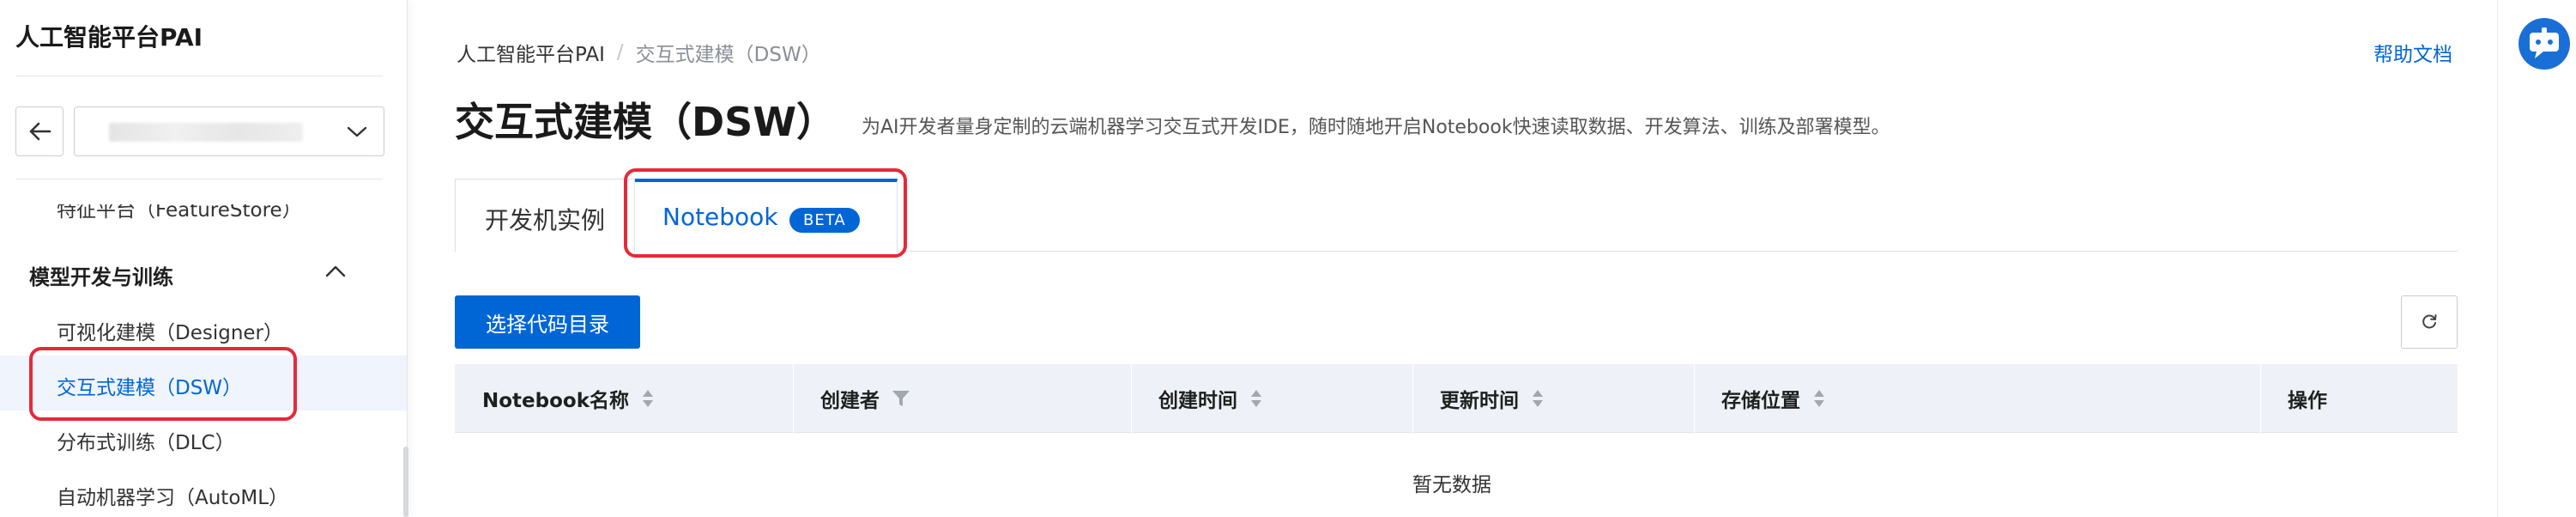 The width and height of the screenshot is (2576, 517). Describe the element at coordinates (728, 55) in the screenshot. I see `breadcrumb-current: 交互式建模（DSW）` at that location.